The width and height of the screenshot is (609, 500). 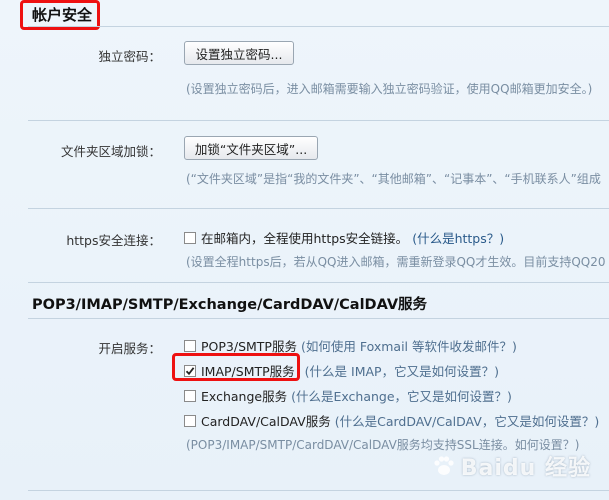 I want to click on folder-lock-label: 文件夹区域加锁：, so click(x=110, y=151).